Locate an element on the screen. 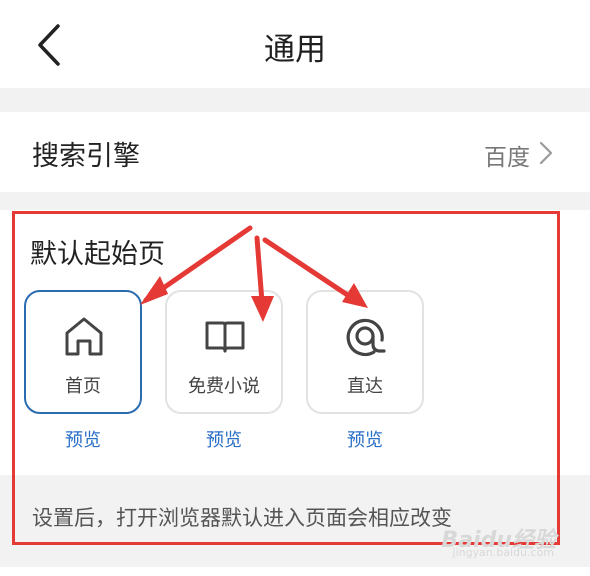  option-card-direct: 直达 is located at coordinates (365, 352).